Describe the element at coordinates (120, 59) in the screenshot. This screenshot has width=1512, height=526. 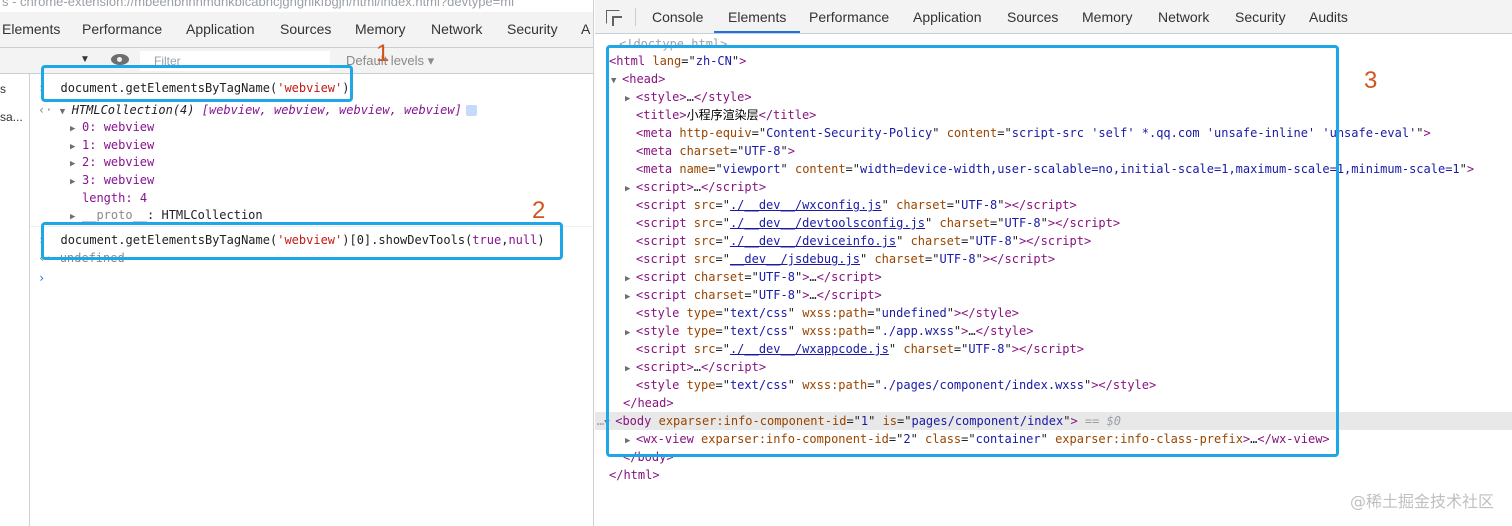
I see `eye-icon` at that location.